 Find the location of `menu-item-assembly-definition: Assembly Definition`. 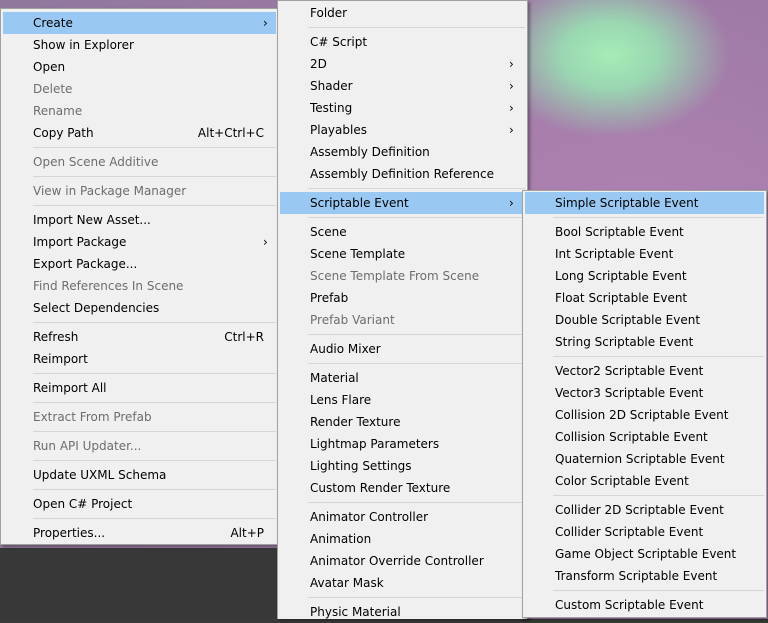

menu-item-assembly-definition: Assembly Definition is located at coordinates (402, 152).